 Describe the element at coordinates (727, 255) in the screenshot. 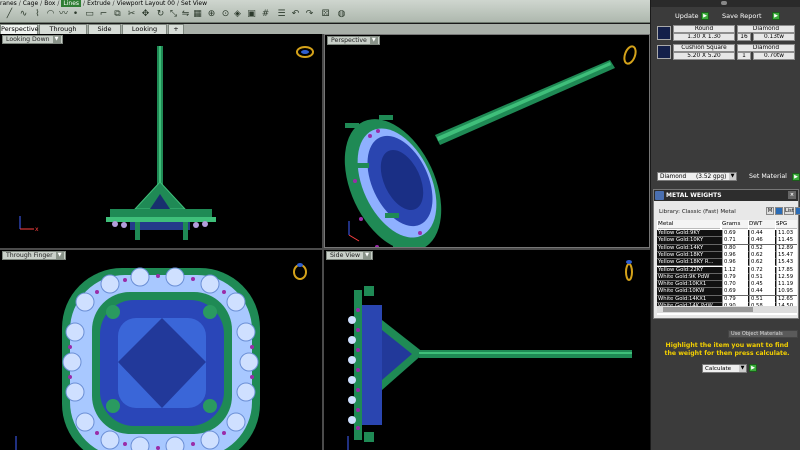

I see `table-row: Yellow Gold:18KY 0.96 0.62 15.47` at that location.